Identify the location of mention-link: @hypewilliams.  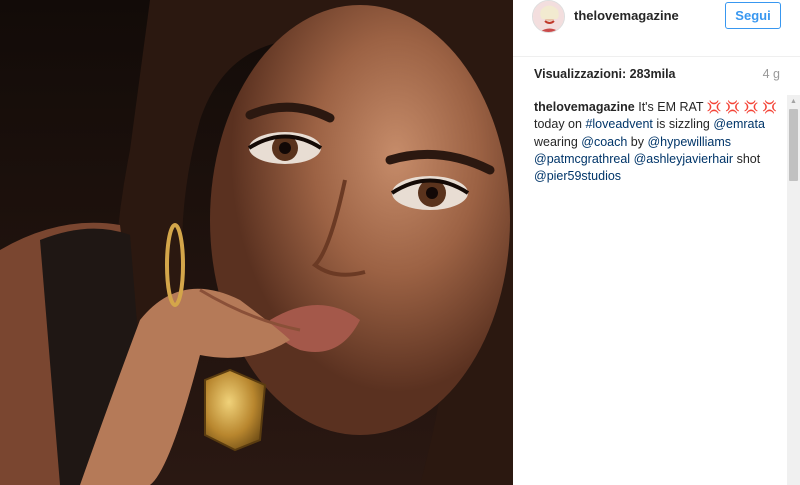
(689, 142).